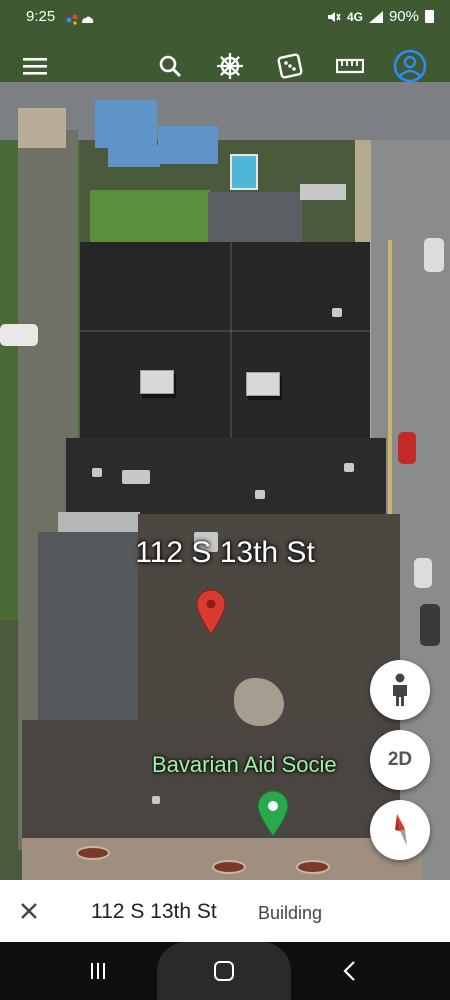  What do you see at coordinates (354, 16) in the screenshot?
I see `network-type: 4G` at bounding box center [354, 16].